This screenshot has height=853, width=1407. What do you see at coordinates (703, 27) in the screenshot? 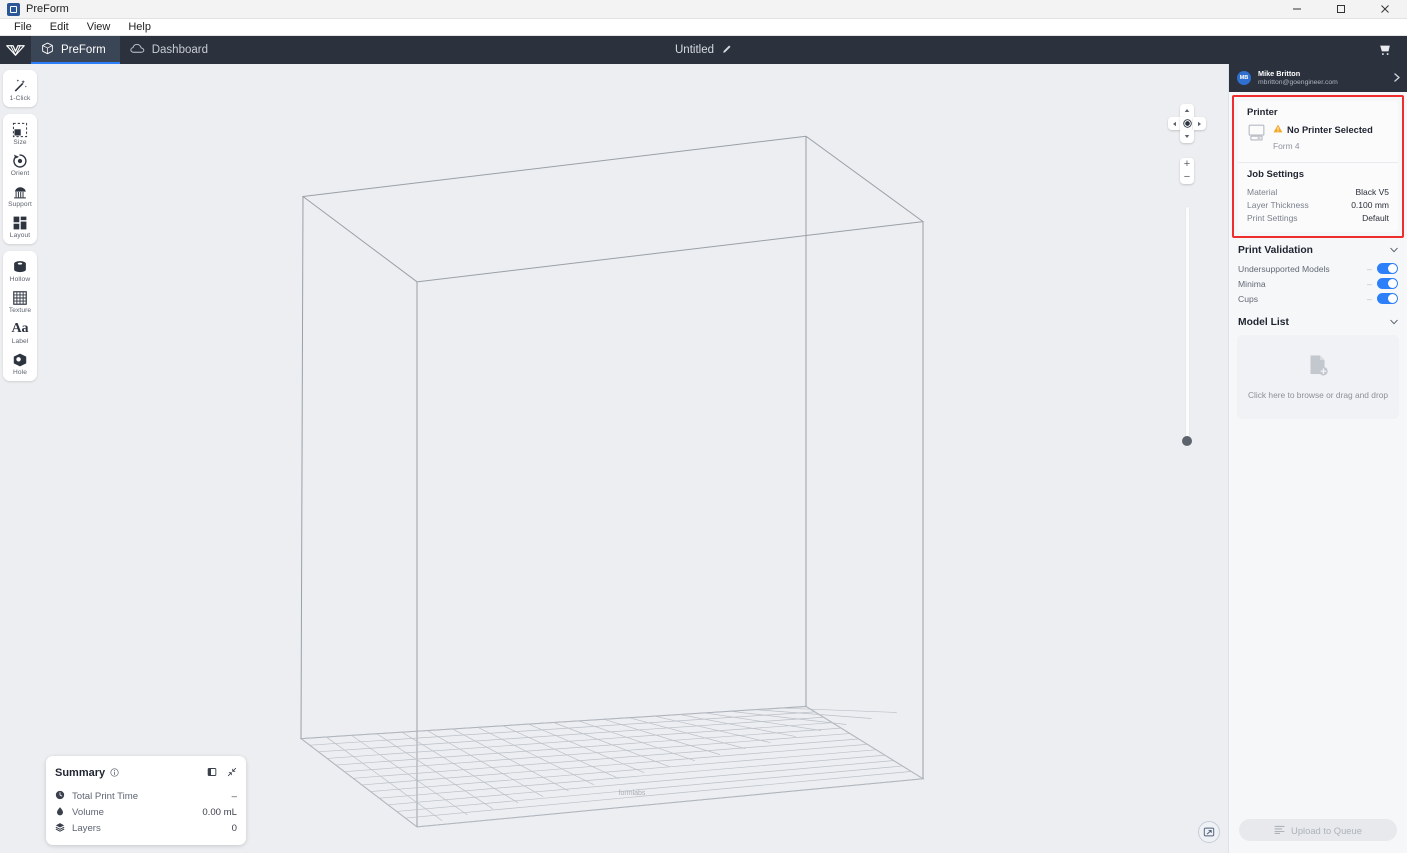
I see `menubar: File Edit View Help` at bounding box center [703, 27].